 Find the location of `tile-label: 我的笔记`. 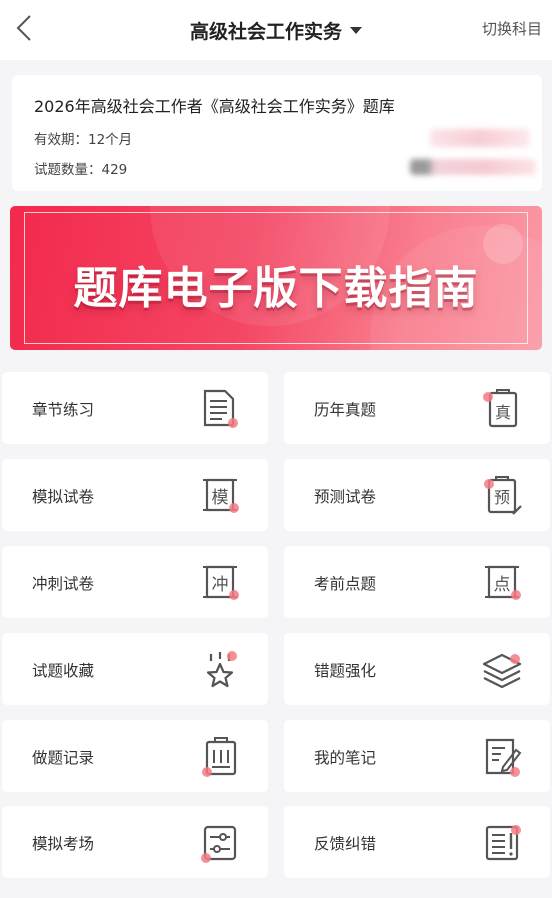

tile-label: 我的笔记 is located at coordinates (345, 758).